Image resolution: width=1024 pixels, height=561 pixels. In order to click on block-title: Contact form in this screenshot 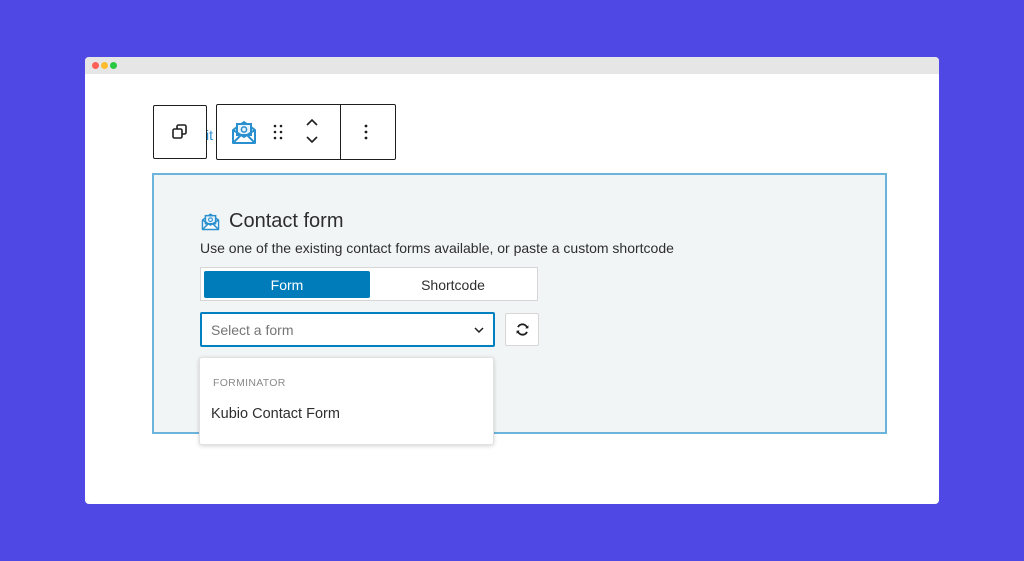, I will do `click(286, 221)`.